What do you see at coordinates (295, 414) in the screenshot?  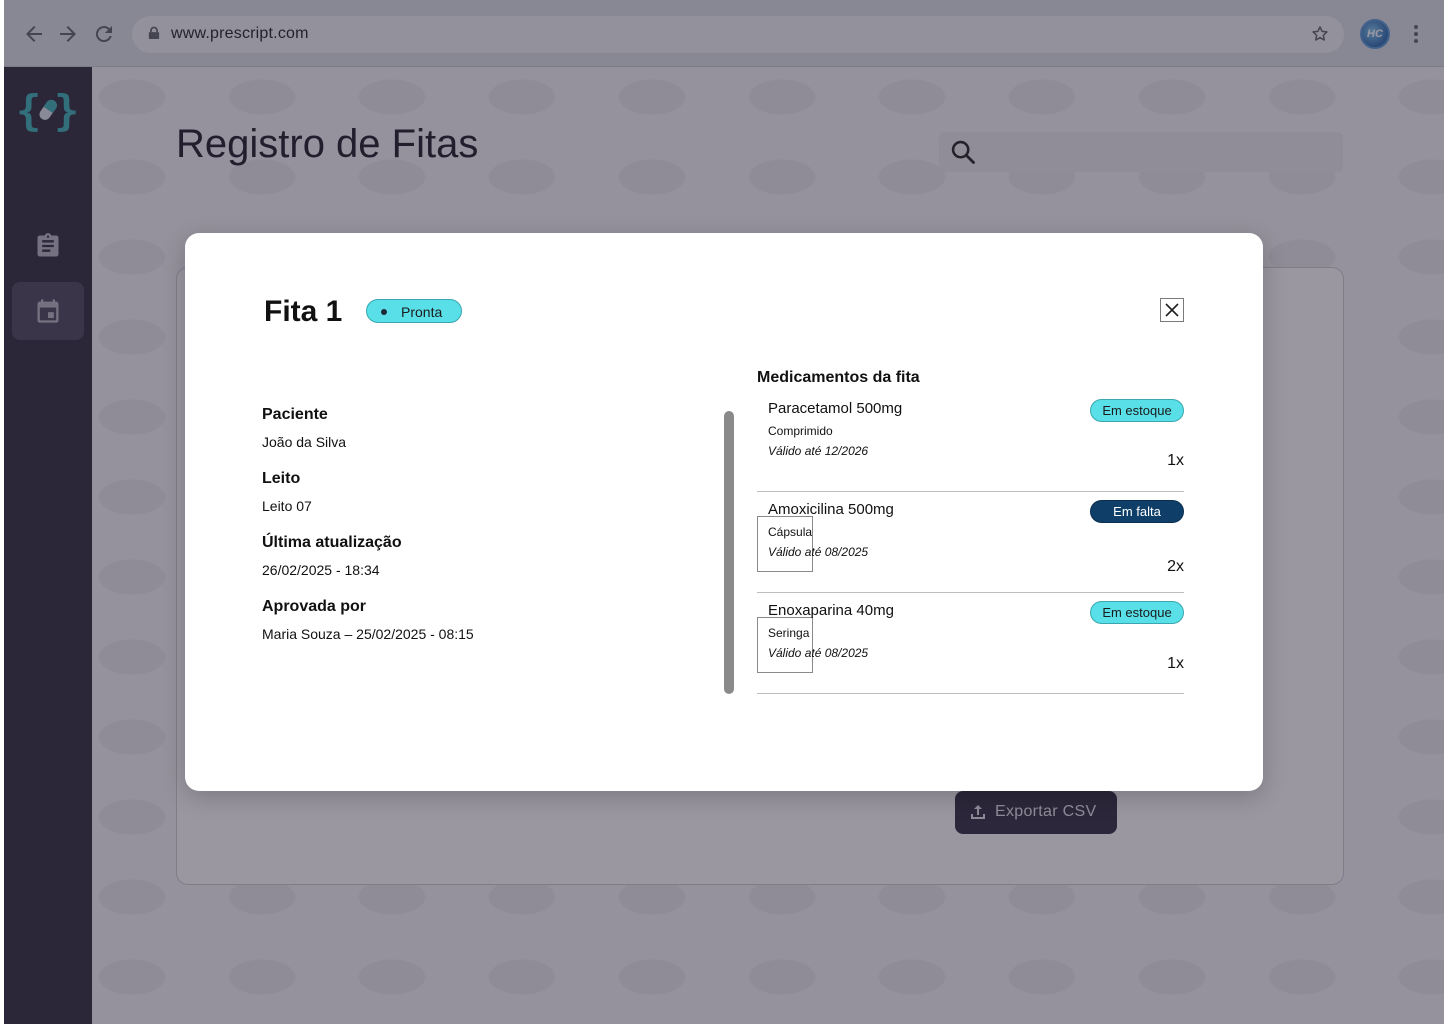 I see `patient-label: Paciente` at bounding box center [295, 414].